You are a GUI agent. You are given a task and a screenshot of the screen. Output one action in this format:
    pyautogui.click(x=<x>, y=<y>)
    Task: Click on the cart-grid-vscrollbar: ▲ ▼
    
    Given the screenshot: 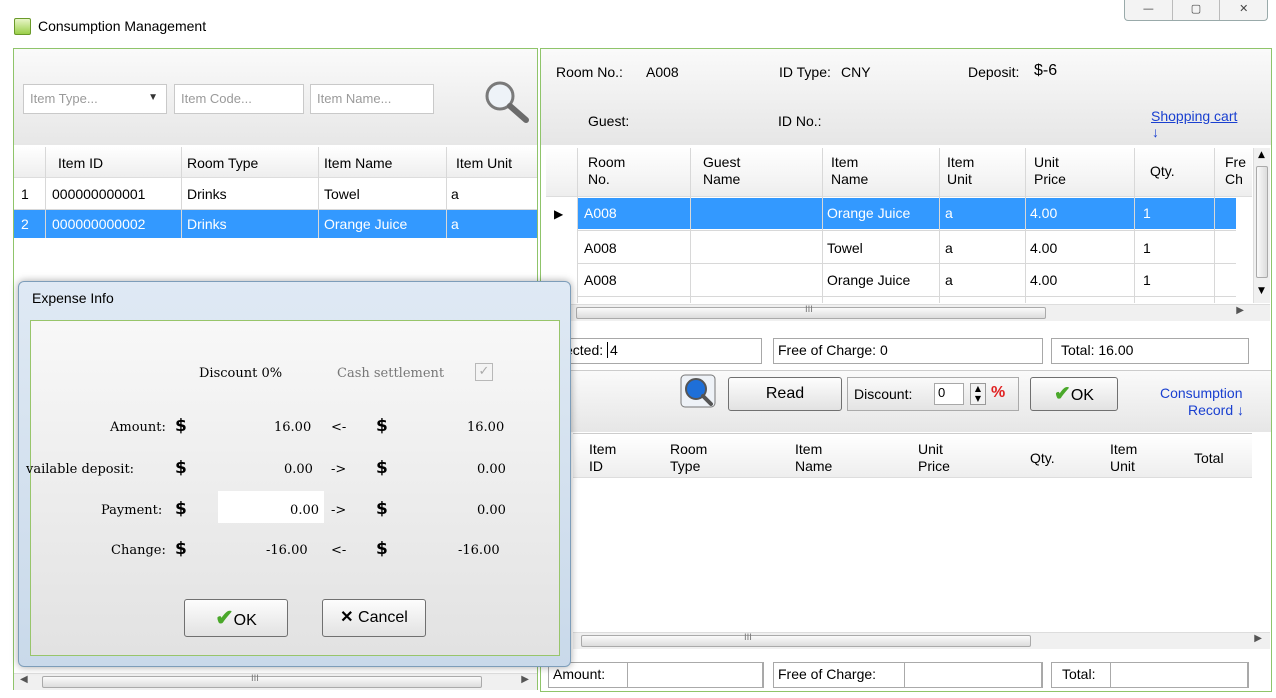 What is the action you would take?
    pyautogui.click(x=1261, y=225)
    